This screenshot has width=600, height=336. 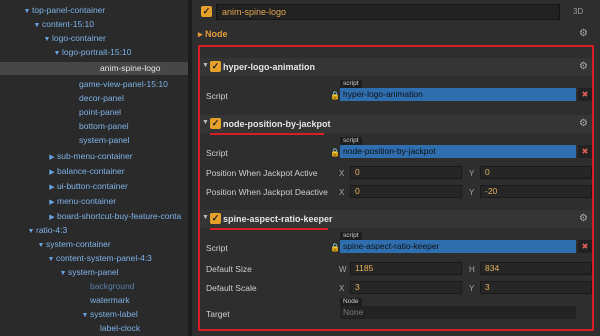 I want to click on script-tag: script, so click(x=351, y=141).